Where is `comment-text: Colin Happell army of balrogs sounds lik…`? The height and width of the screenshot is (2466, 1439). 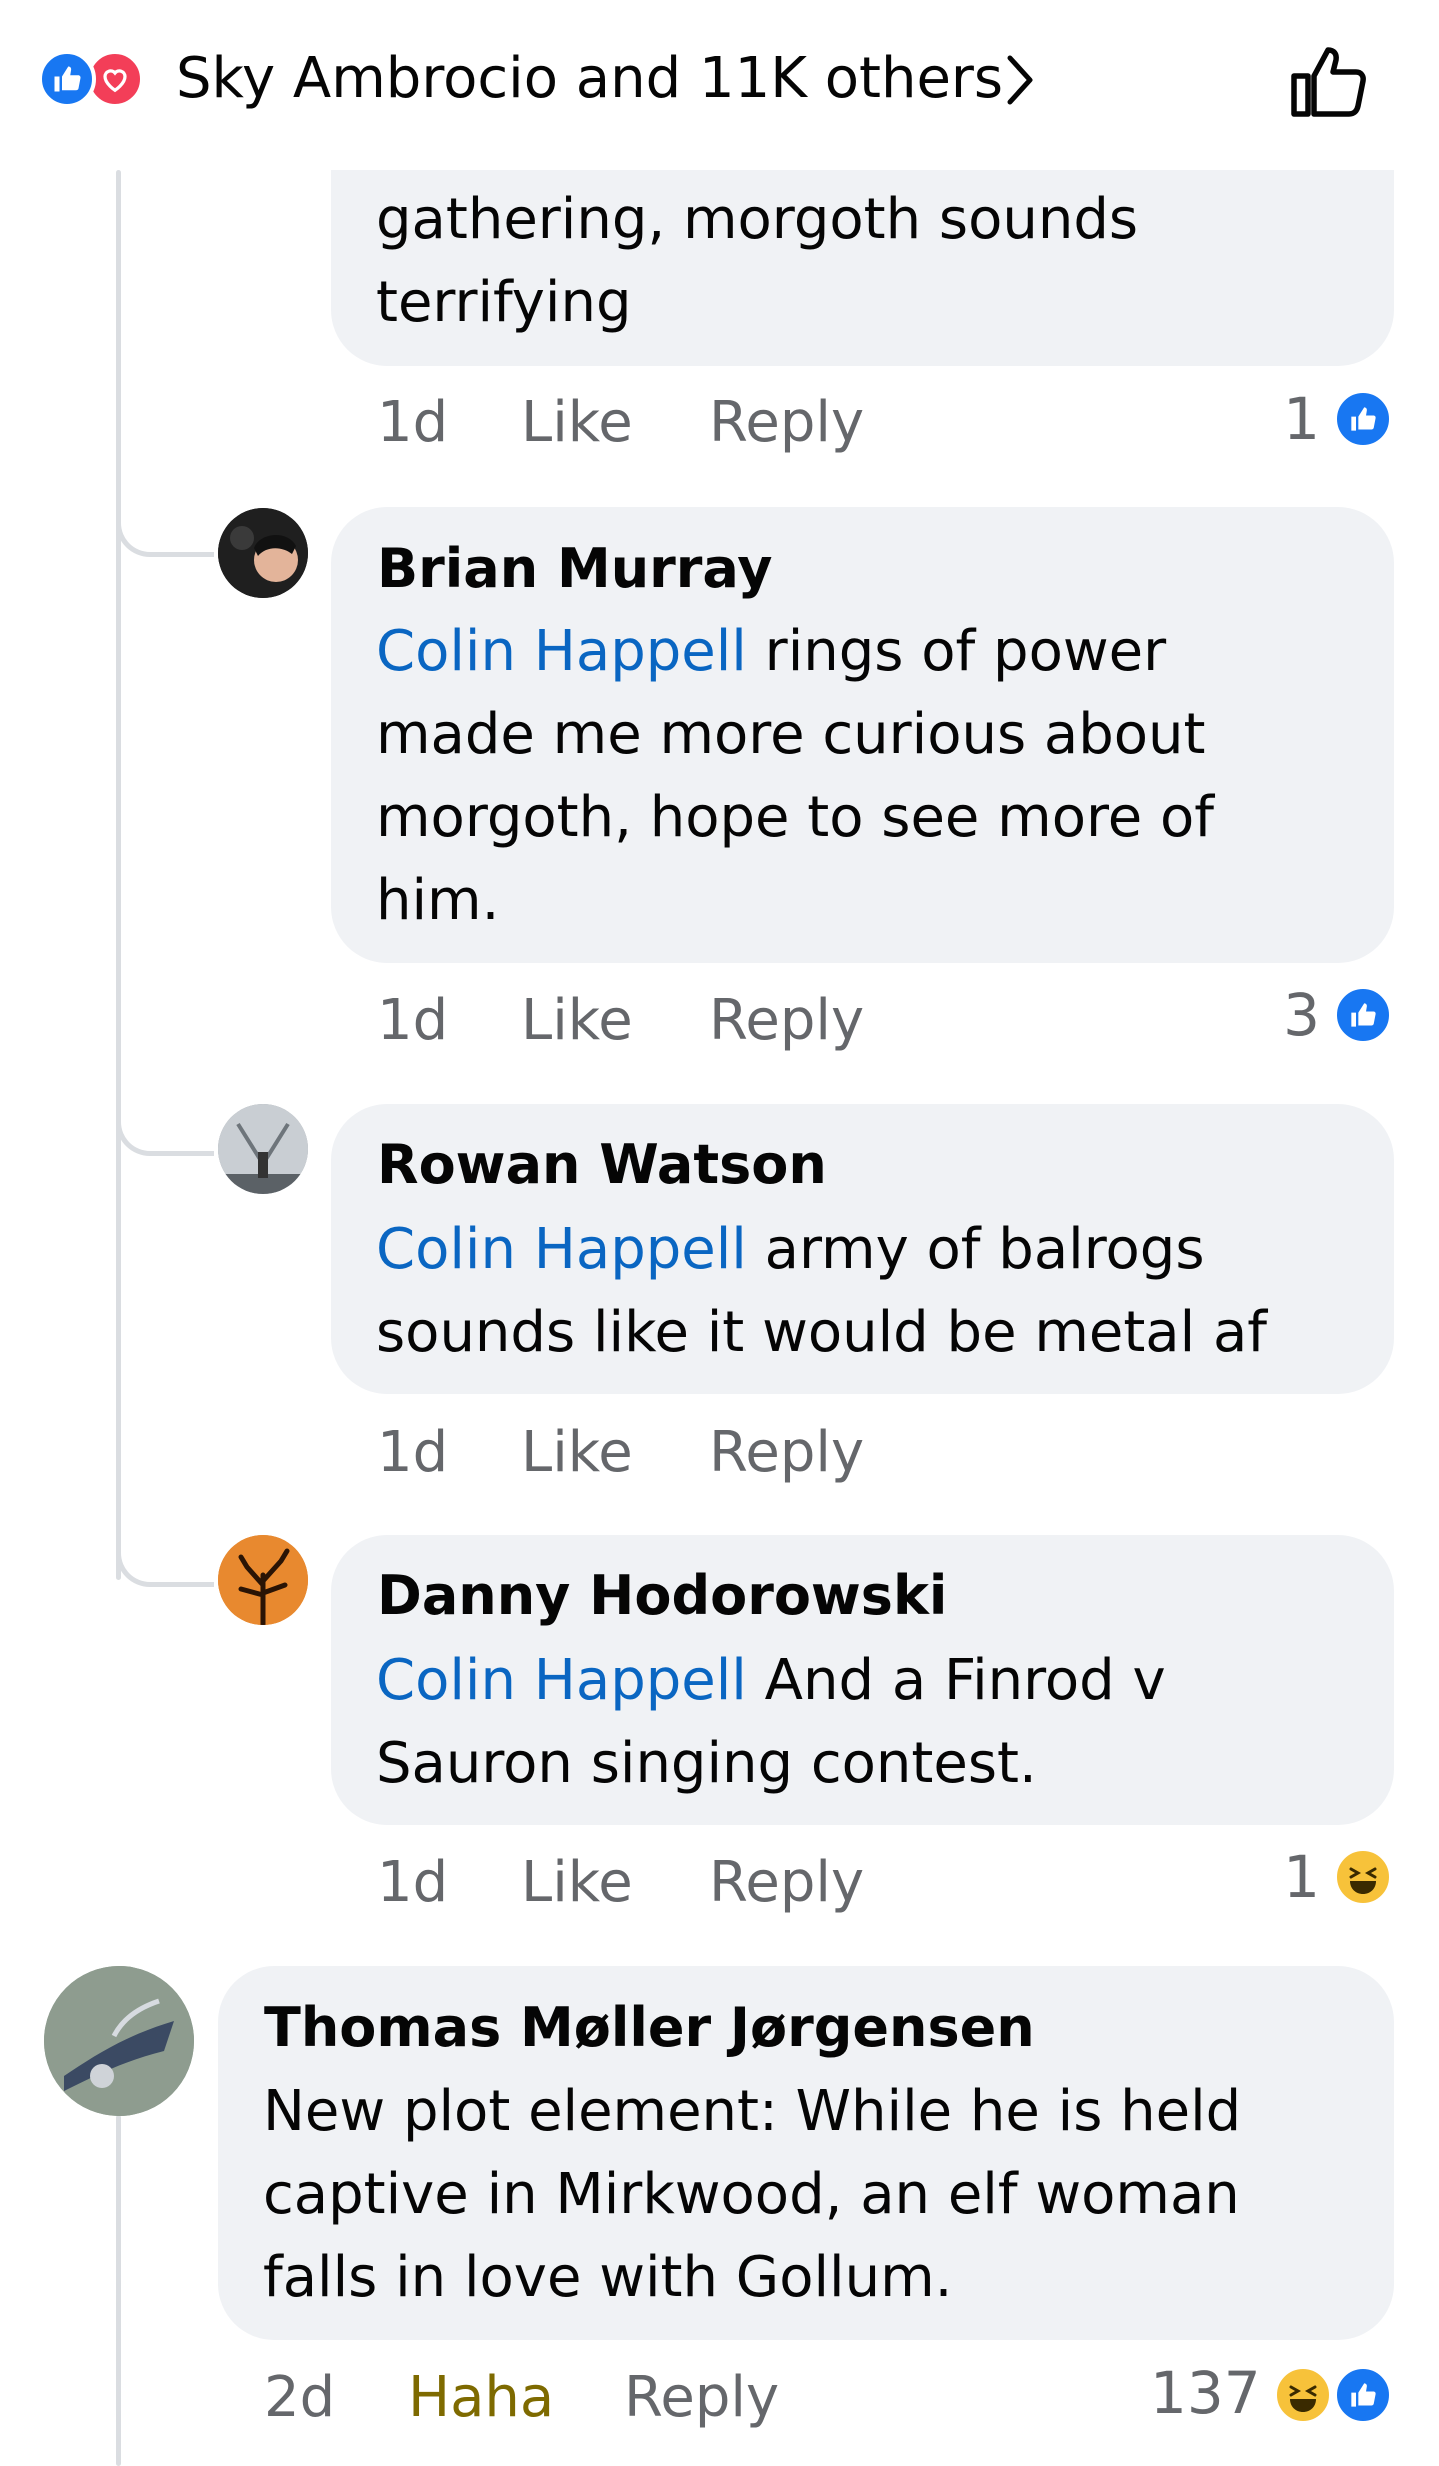 comment-text: Colin Happell army of balrogs sounds lik… is located at coordinates (821, 1291).